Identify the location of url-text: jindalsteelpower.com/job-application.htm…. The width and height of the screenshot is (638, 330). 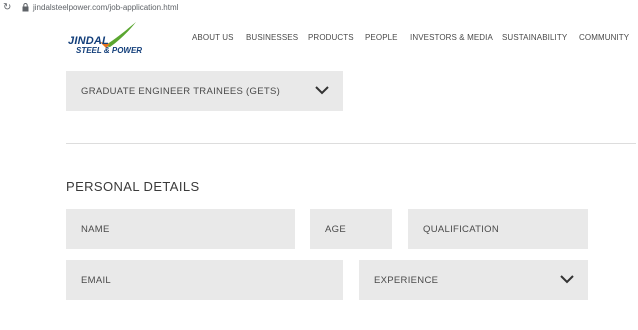
(105, 7).